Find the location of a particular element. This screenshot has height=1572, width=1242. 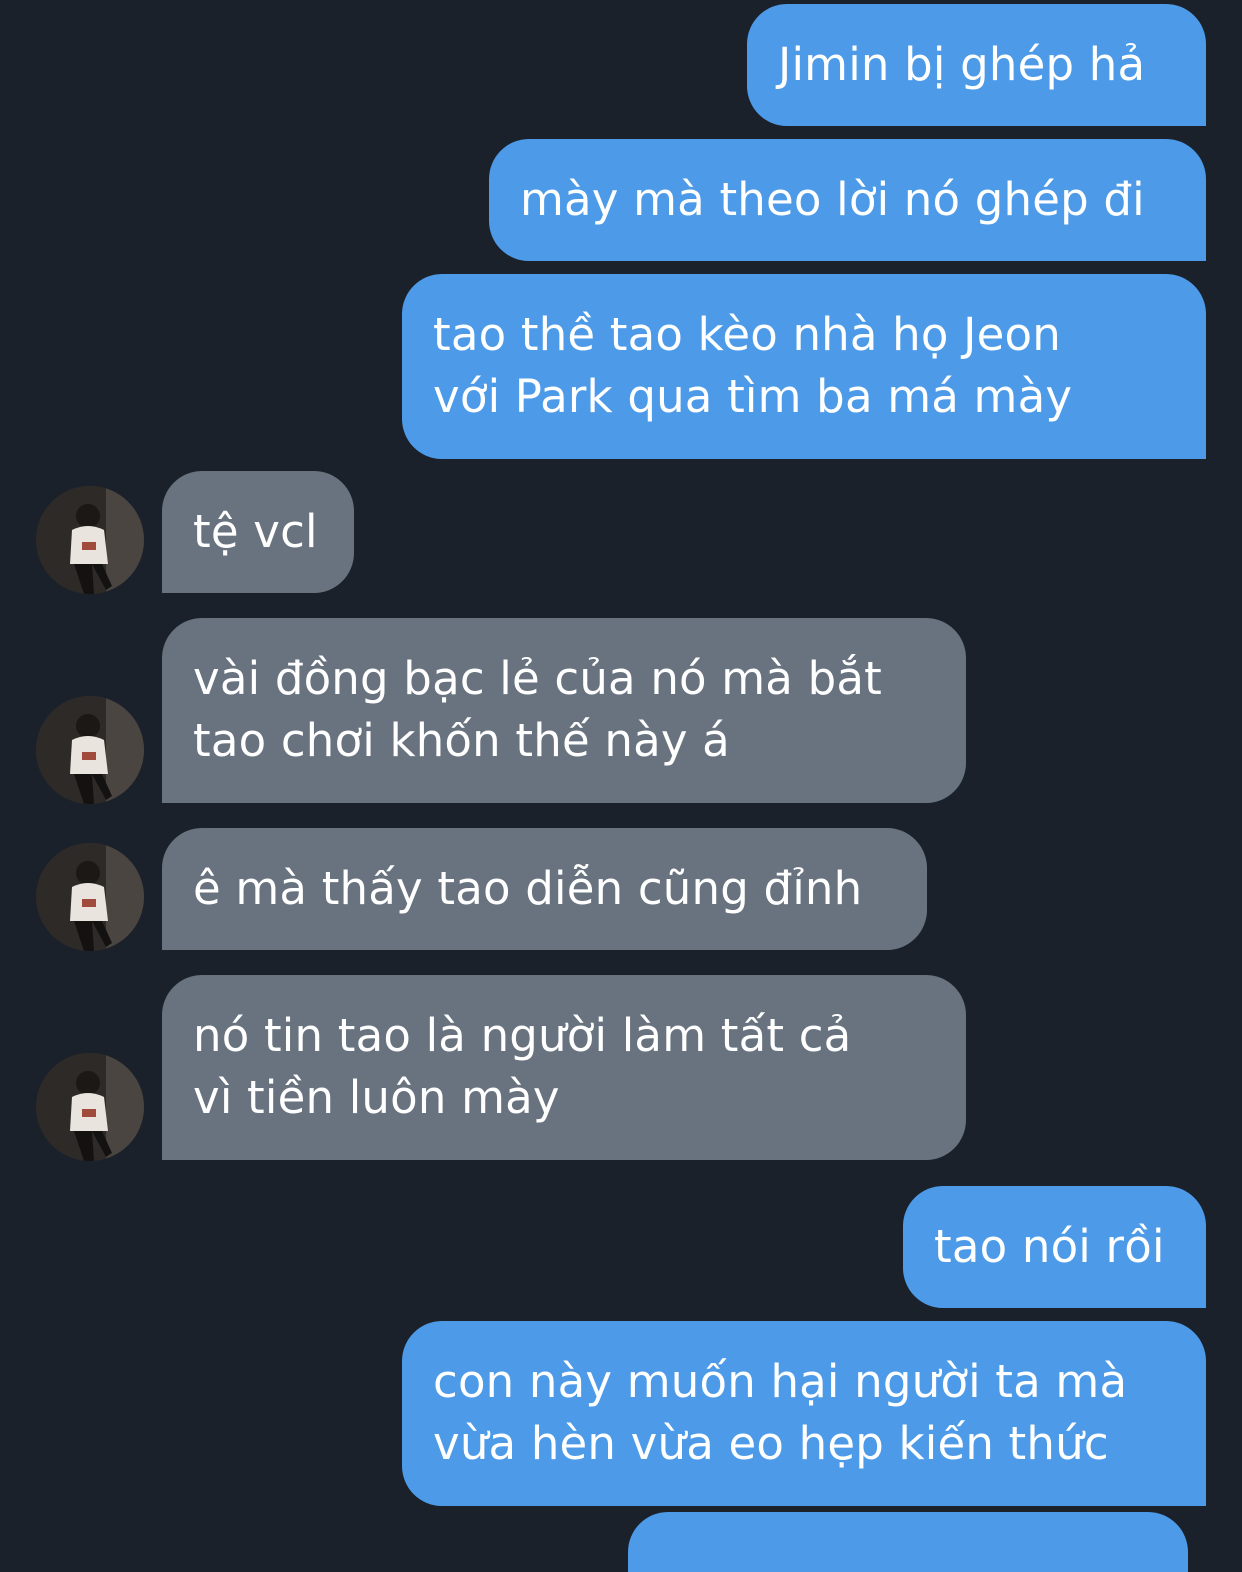

message-text: với Park qua tìm ba má mày is located at coordinates (753, 396).